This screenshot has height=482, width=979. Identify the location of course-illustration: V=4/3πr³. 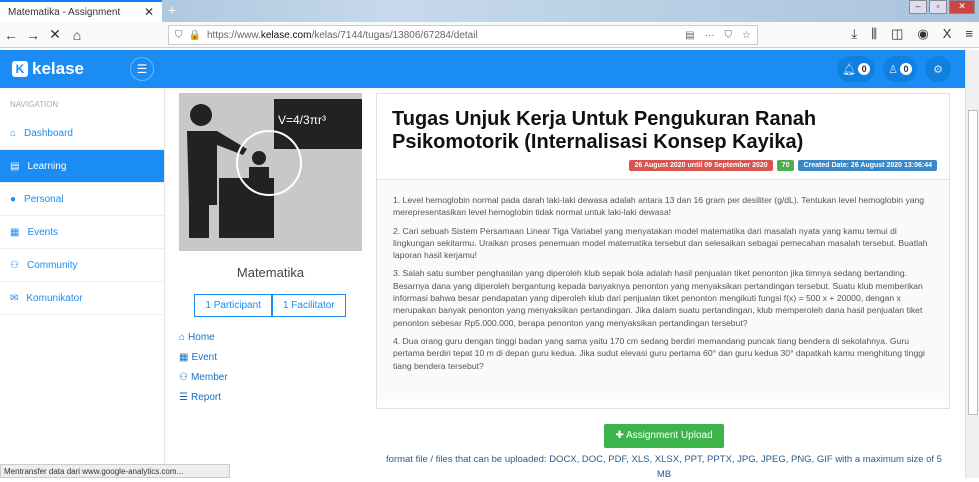
(270, 172).